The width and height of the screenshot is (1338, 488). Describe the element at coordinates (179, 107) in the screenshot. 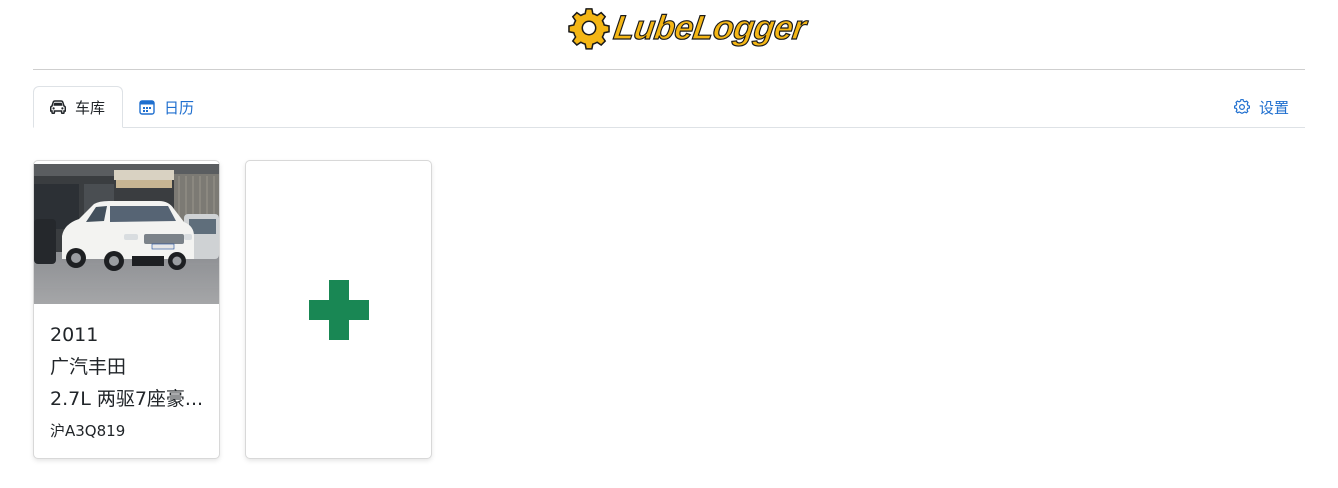

I see `tab-calendar-label: 日历` at that location.